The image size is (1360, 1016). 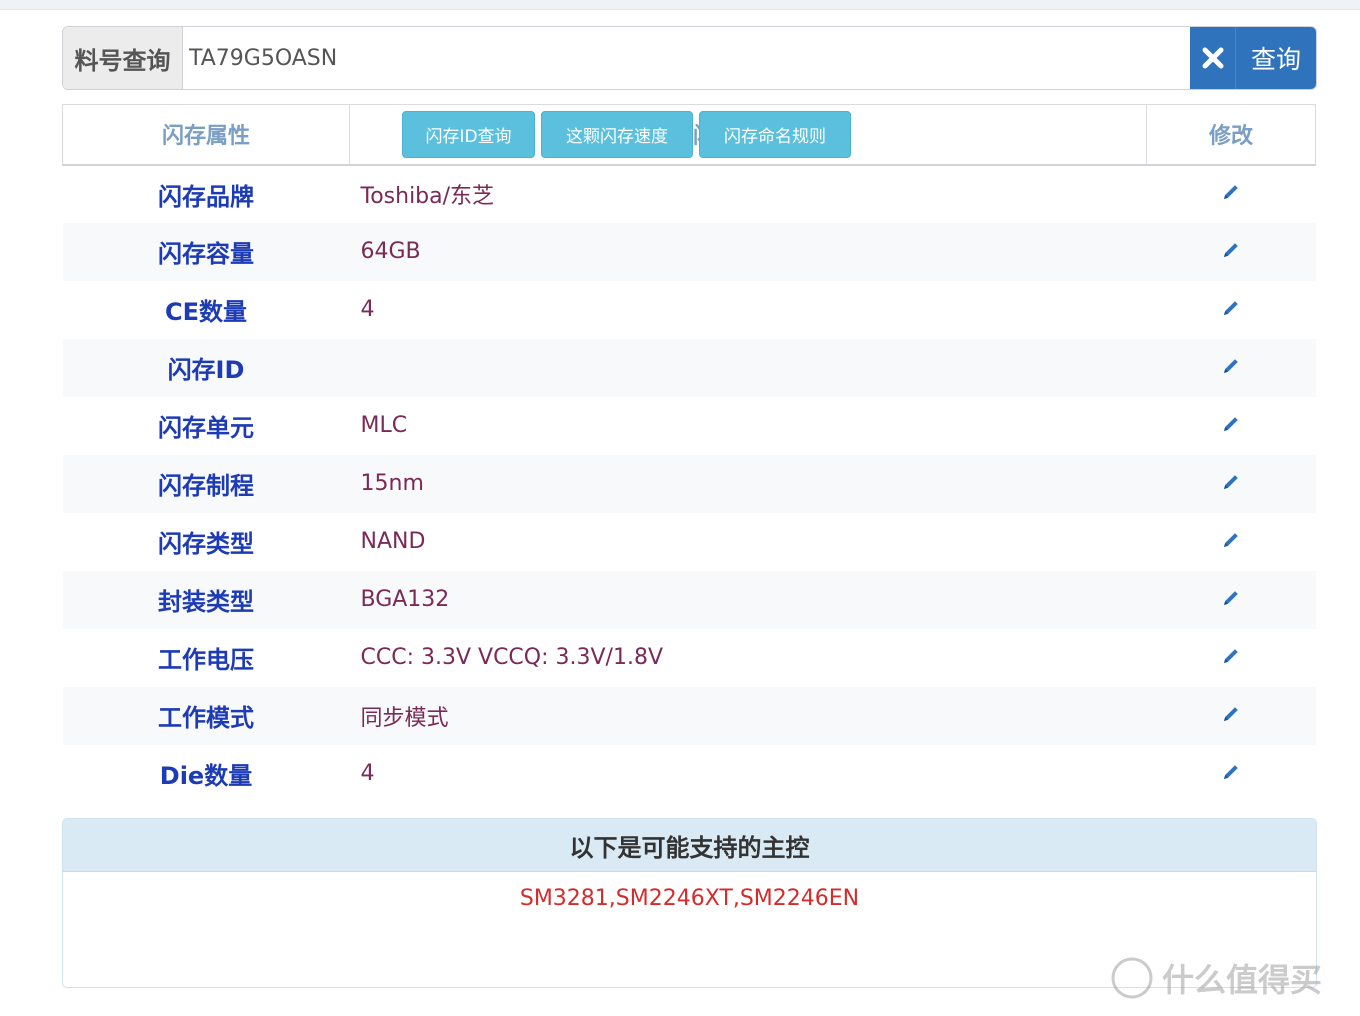 I want to click on controller-list: SM3281,SM2246XT,SM2246EN, so click(x=689, y=898).